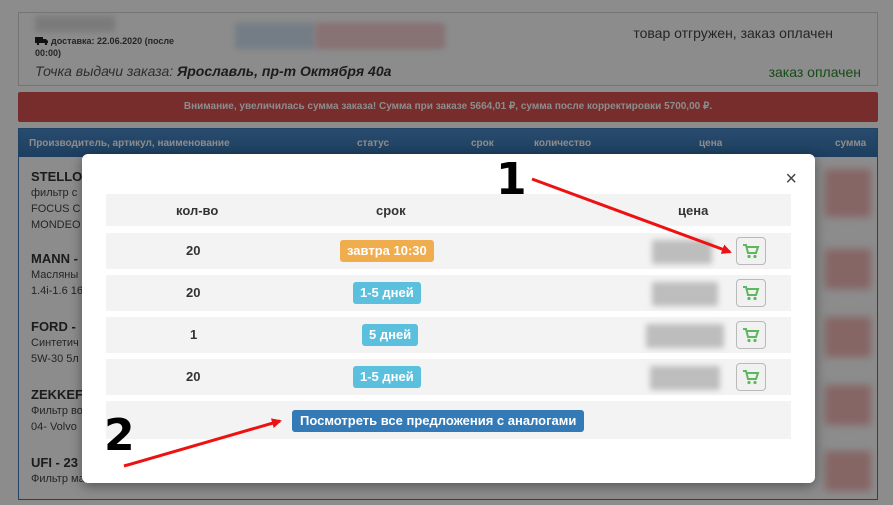 The width and height of the screenshot is (893, 505). What do you see at coordinates (511, 179) in the screenshot?
I see `annotation-label-1: 1` at bounding box center [511, 179].